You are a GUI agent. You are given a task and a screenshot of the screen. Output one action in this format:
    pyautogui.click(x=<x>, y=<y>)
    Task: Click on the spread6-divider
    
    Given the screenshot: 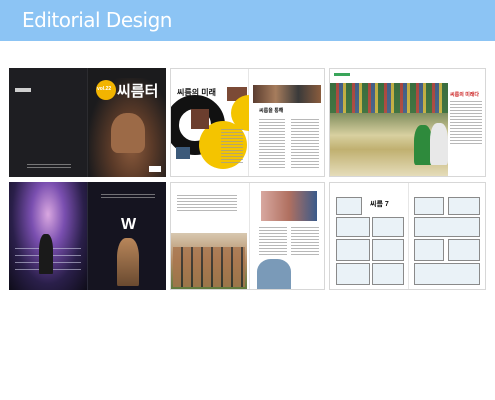 What is the action you would take?
    pyautogui.click(x=408, y=236)
    